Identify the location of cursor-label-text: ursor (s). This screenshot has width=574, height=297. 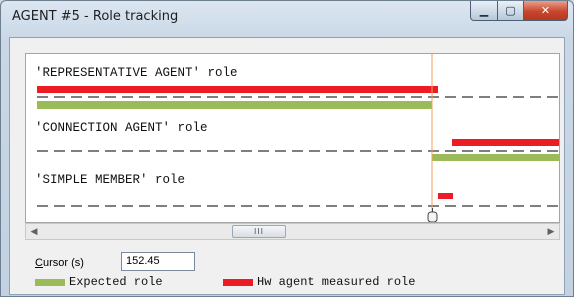
(63, 263).